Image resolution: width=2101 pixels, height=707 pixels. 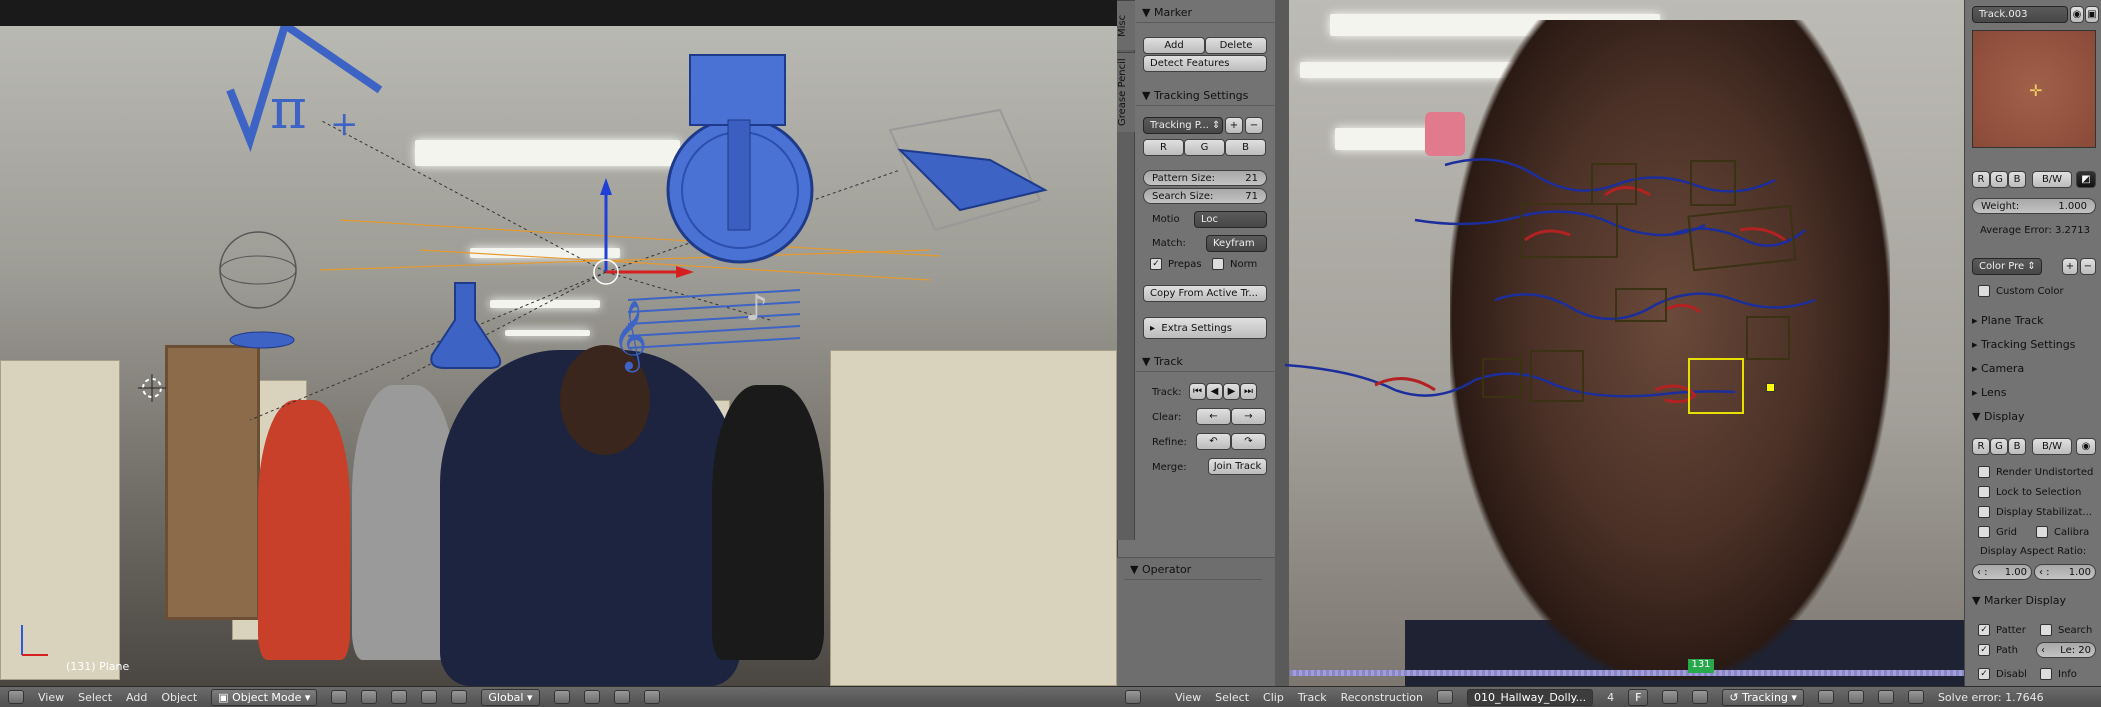 What do you see at coordinates (1984, 674) in the screenshot?
I see `disabled-checkbox: ✓` at bounding box center [1984, 674].